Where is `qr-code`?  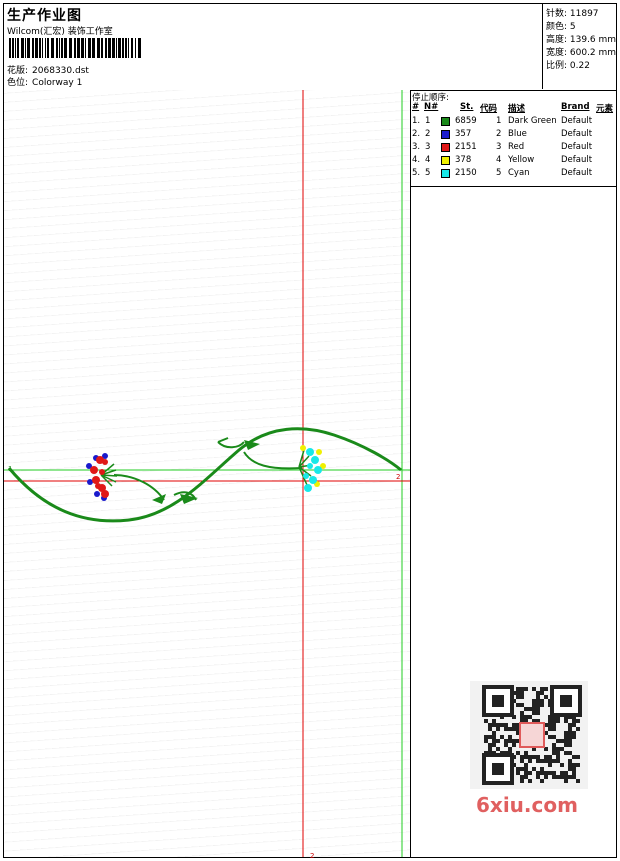 qr-code is located at coordinates (529, 735).